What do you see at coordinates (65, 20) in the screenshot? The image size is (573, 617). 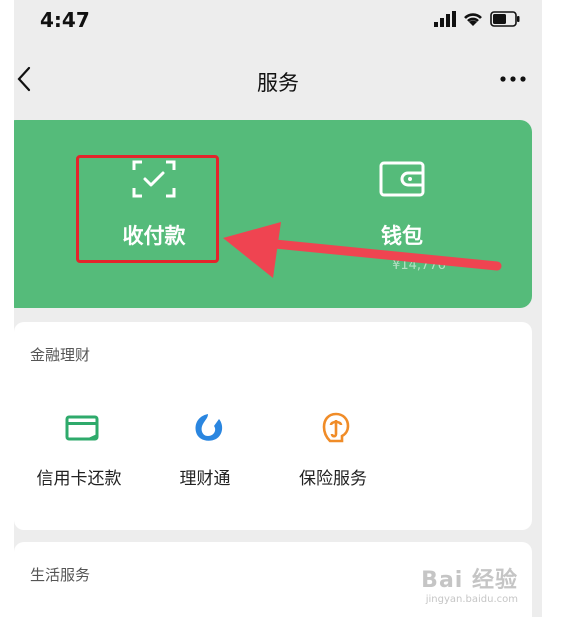 I see `status-time: 4:47` at bounding box center [65, 20].